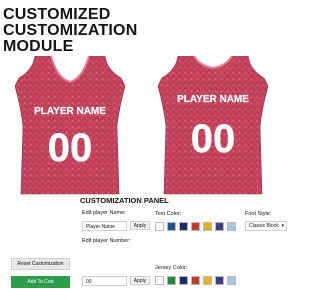  I want to click on player-number-label: Edit player Number:, so click(106, 241).